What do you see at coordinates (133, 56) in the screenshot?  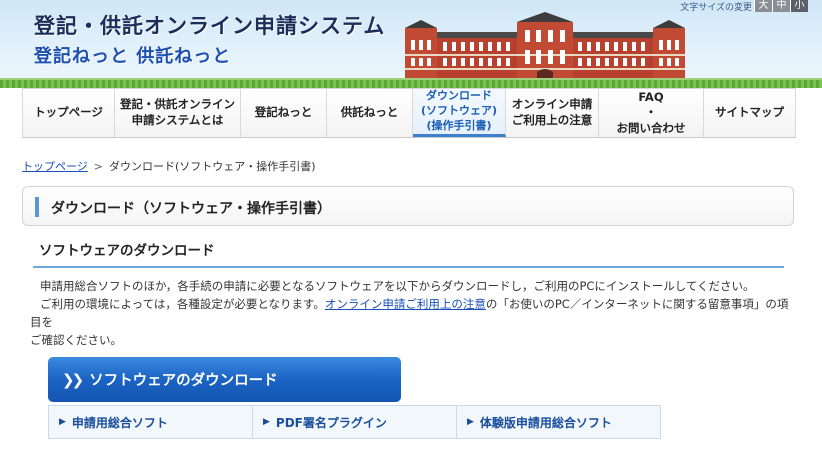 I see `site-subtitle: 登記ねっと 供託ねっと` at bounding box center [133, 56].